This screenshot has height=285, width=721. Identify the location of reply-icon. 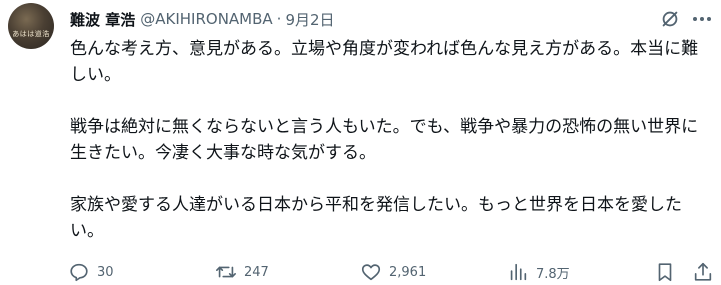
(79, 272).